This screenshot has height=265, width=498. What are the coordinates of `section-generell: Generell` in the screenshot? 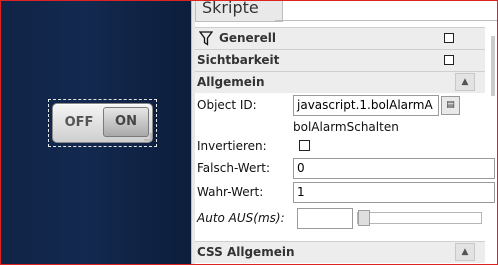 It's located at (340, 38).